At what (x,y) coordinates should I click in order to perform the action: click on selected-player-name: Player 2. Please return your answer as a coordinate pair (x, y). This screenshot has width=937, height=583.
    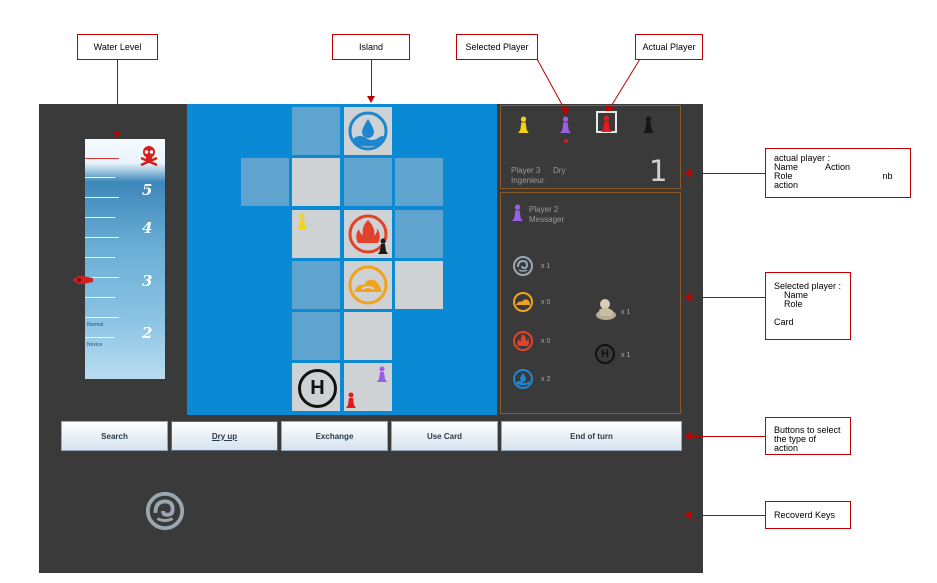
    Looking at the image, I should click on (544, 209).